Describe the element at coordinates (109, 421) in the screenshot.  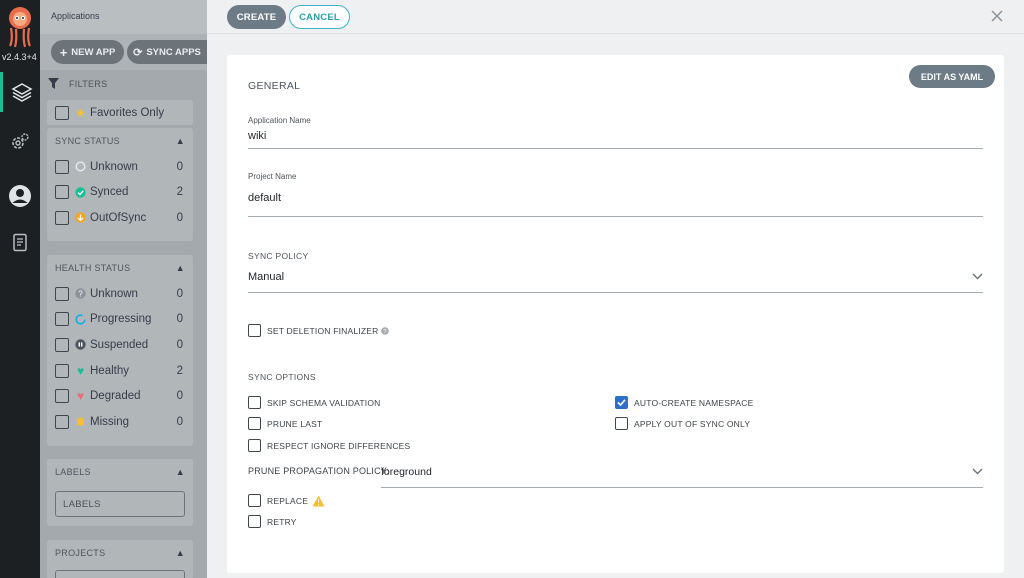
I see `filter-label: Missing` at that location.